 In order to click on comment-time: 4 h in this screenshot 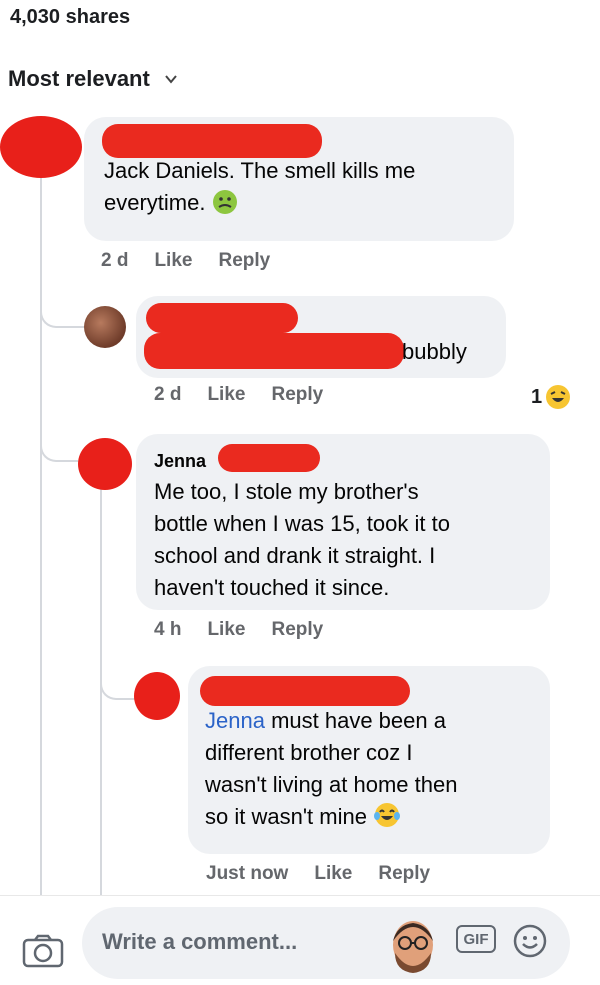, I will do `click(167, 630)`.